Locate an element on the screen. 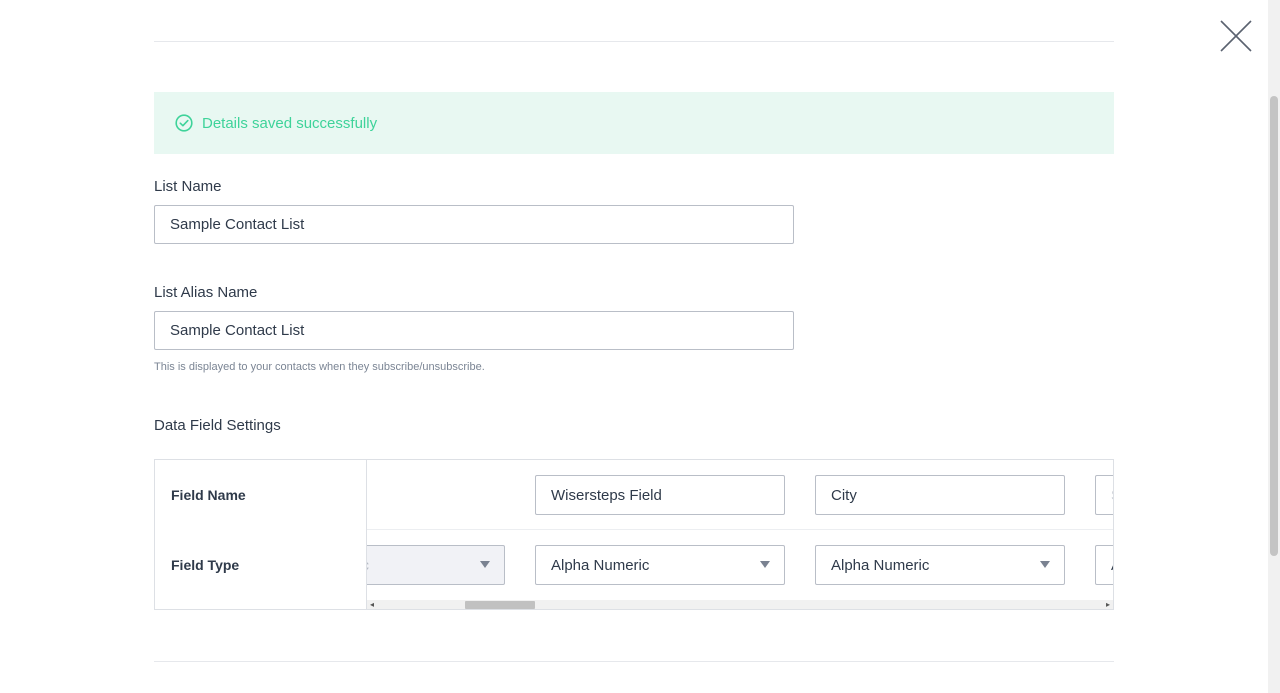 The width and height of the screenshot is (1280, 693). arrow-left-icon: ◂ is located at coordinates (372, 605).